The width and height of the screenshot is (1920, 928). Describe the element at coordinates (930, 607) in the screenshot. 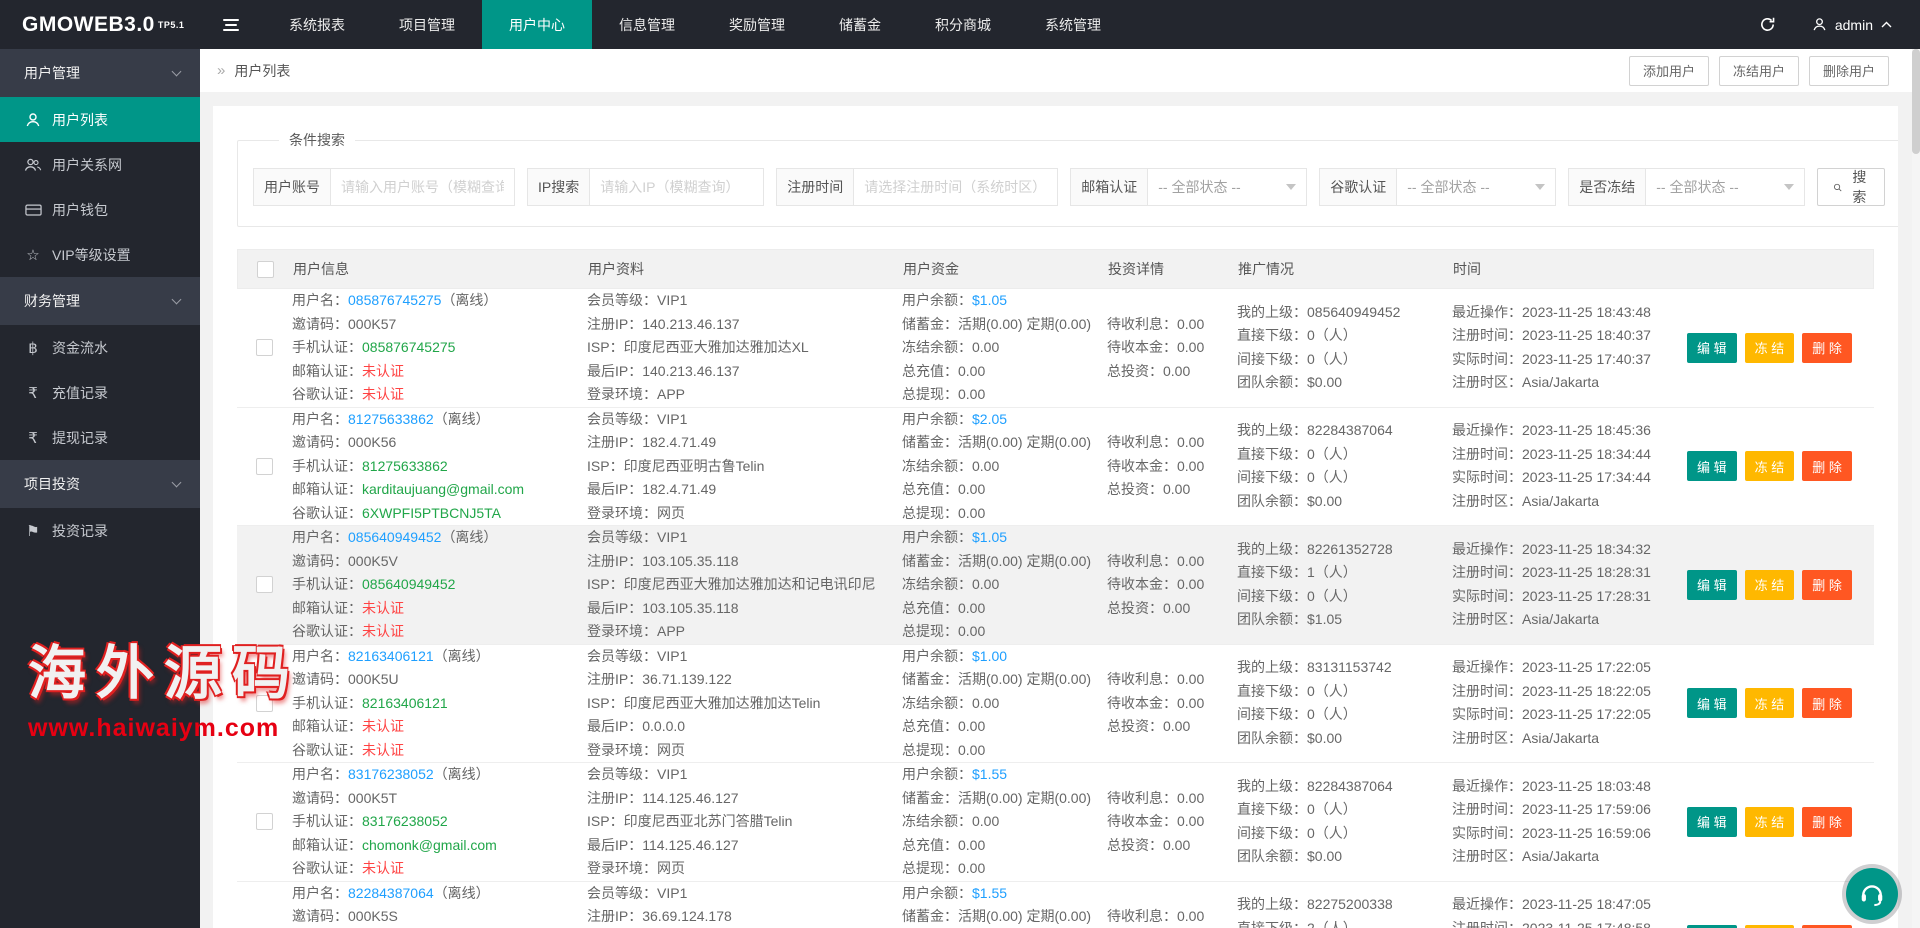

I see `text-segment: 总充值：` at that location.